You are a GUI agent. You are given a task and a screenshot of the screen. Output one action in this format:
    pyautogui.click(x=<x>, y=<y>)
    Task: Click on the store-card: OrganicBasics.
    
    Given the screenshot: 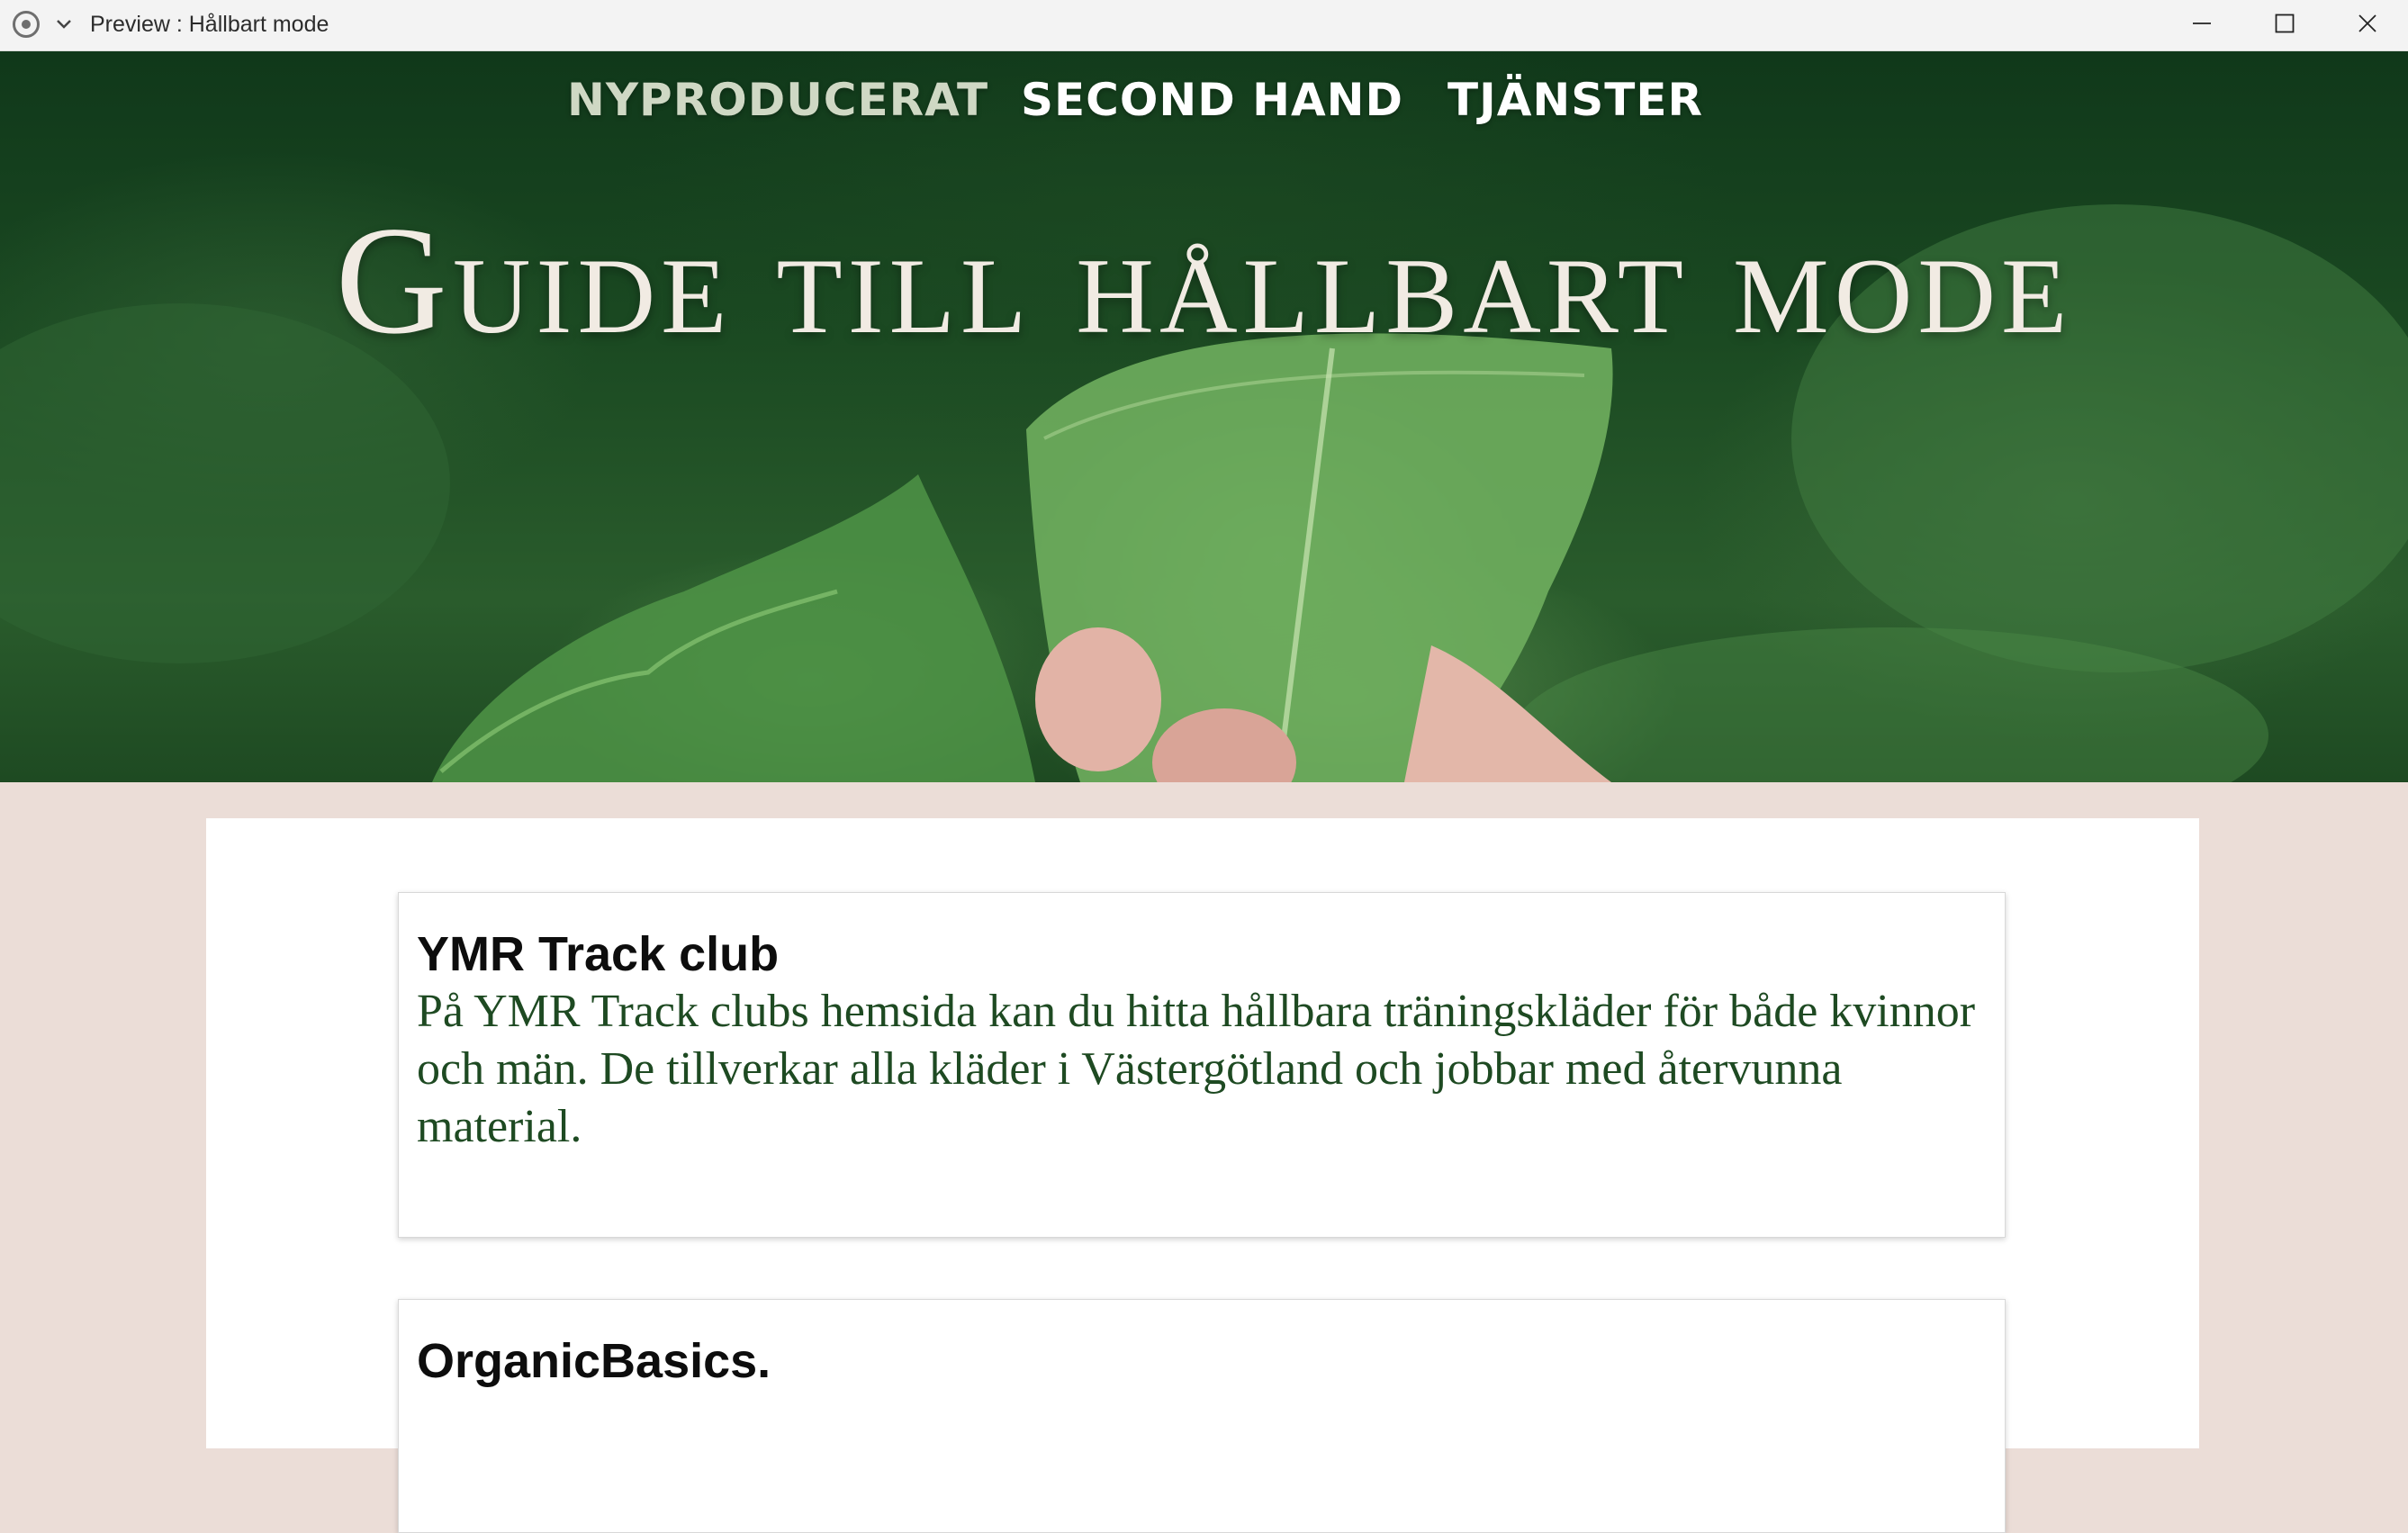 What is the action you would take?
    pyautogui.click(x=1202, y=1416)
    